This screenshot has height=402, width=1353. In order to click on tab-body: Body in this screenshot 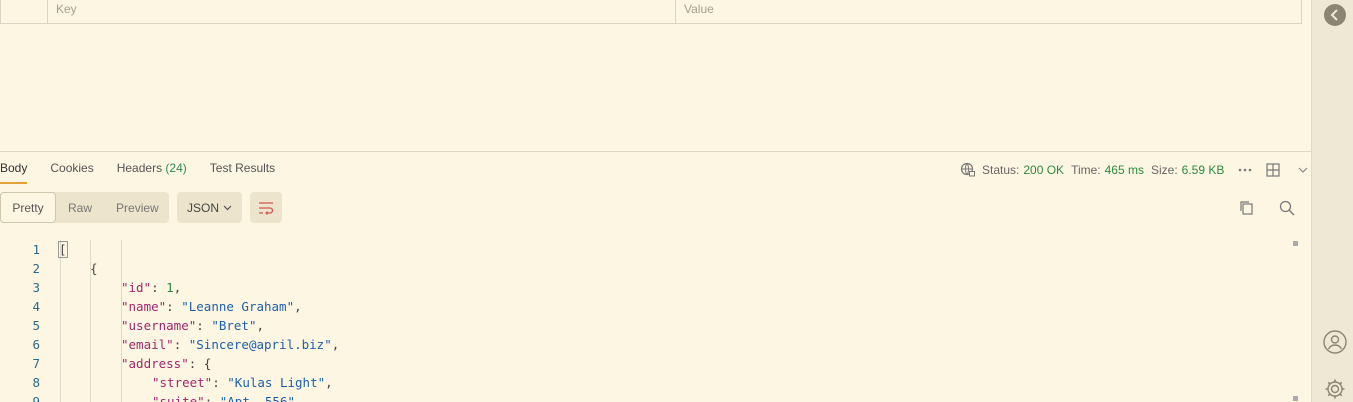, I will do `click(14, 168)`.